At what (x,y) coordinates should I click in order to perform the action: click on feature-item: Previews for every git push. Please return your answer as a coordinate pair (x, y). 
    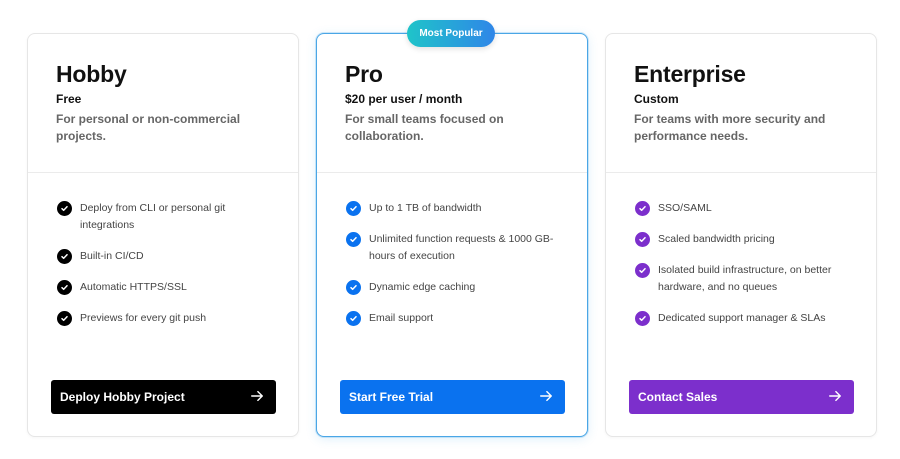
    Looking at the image, I should click on (168, 318).